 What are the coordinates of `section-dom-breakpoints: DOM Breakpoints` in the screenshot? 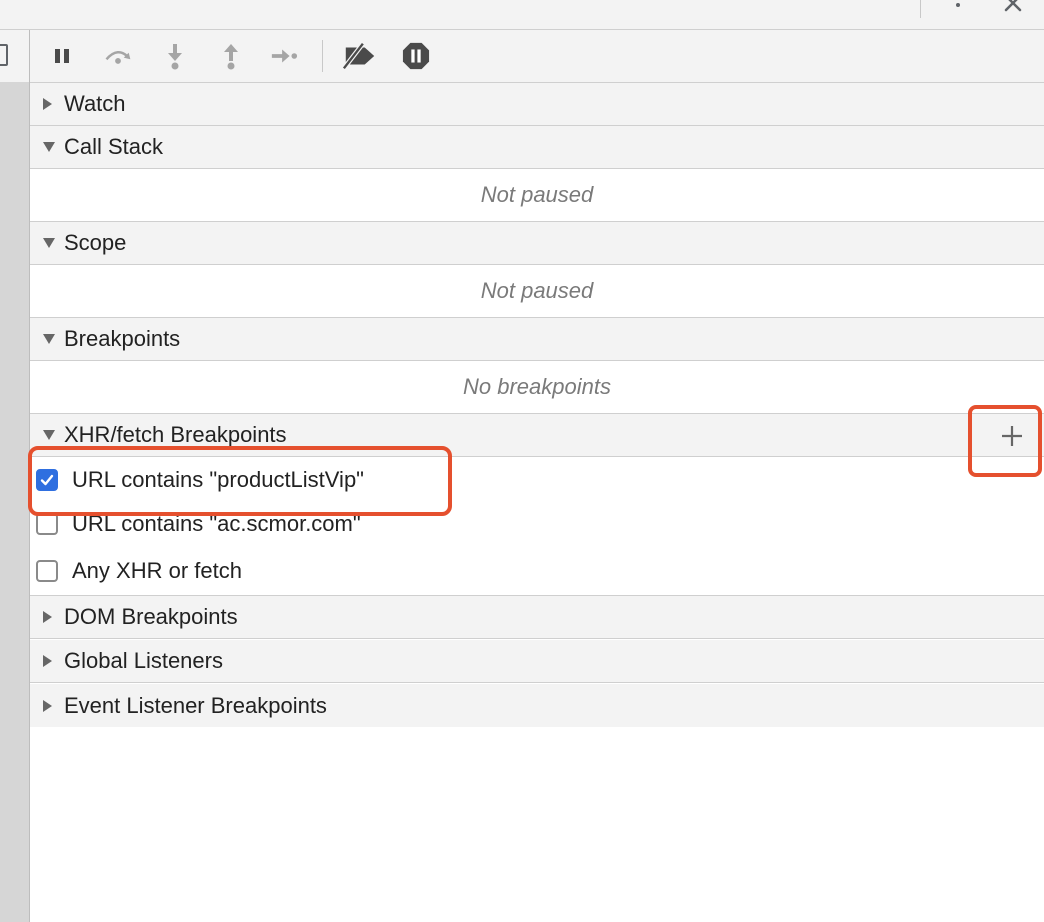 It's located at (537, 617).